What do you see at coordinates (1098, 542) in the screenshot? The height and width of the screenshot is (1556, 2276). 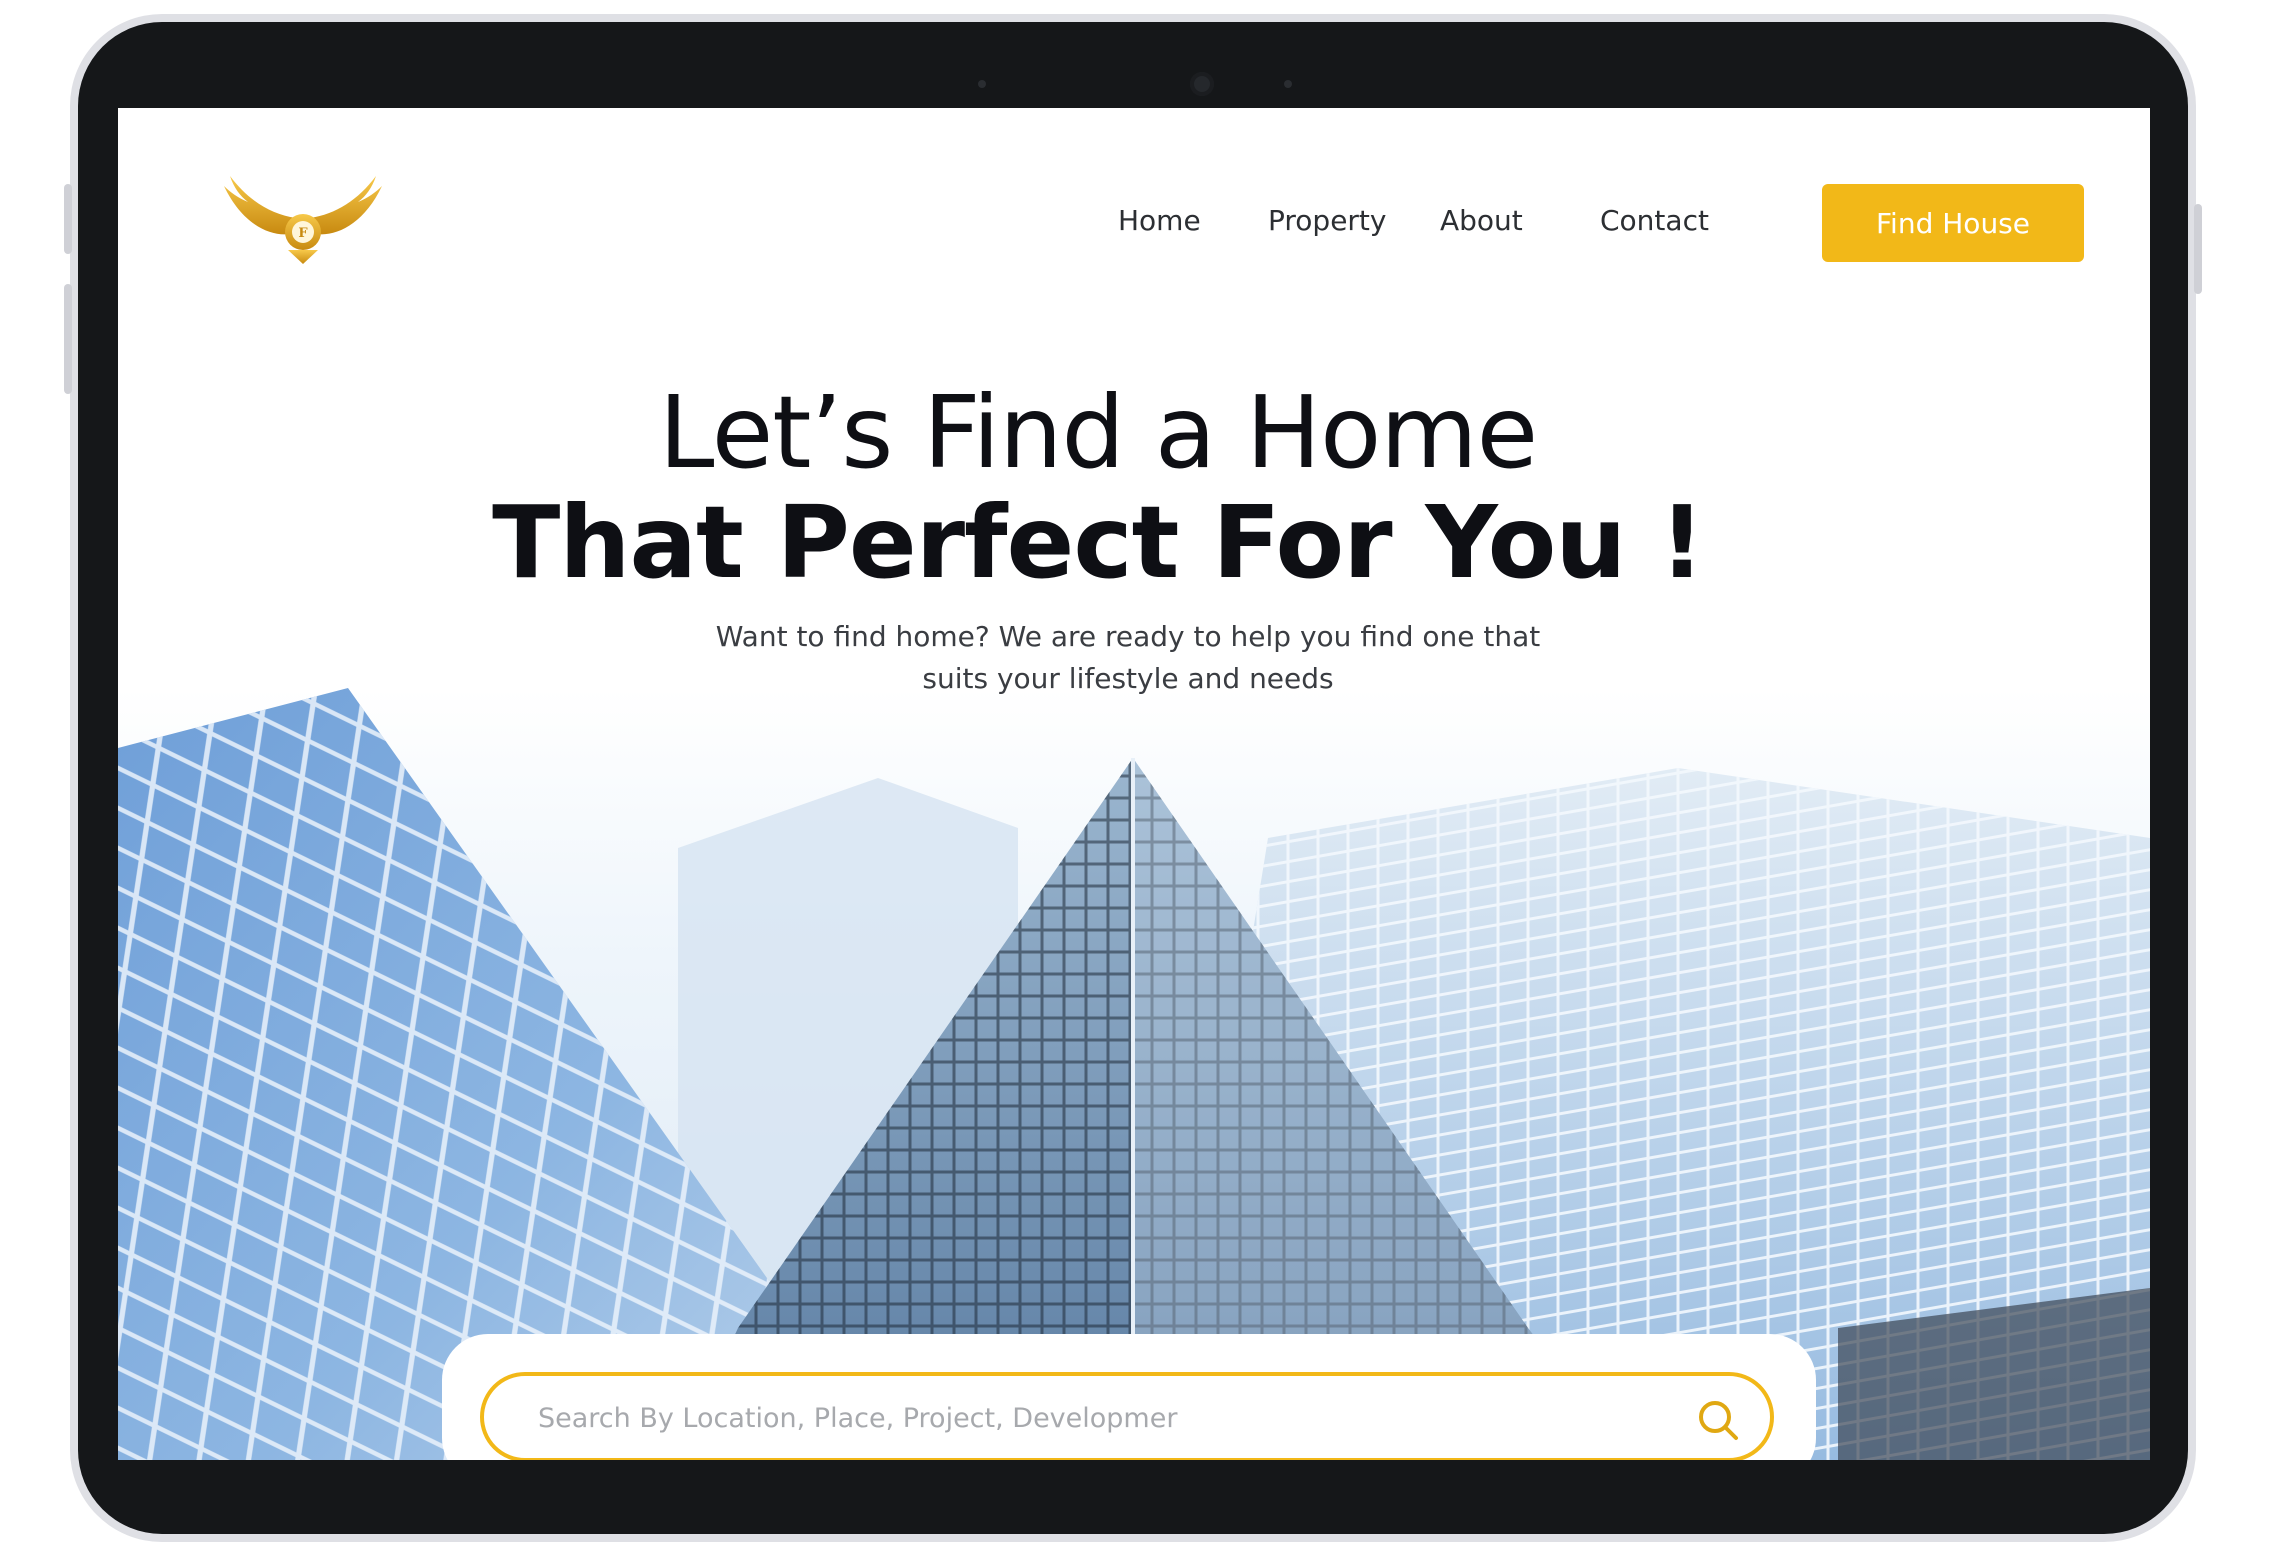 I see `hero-title-line2: That Perfect For You !` at bounding box center [1098, 542].